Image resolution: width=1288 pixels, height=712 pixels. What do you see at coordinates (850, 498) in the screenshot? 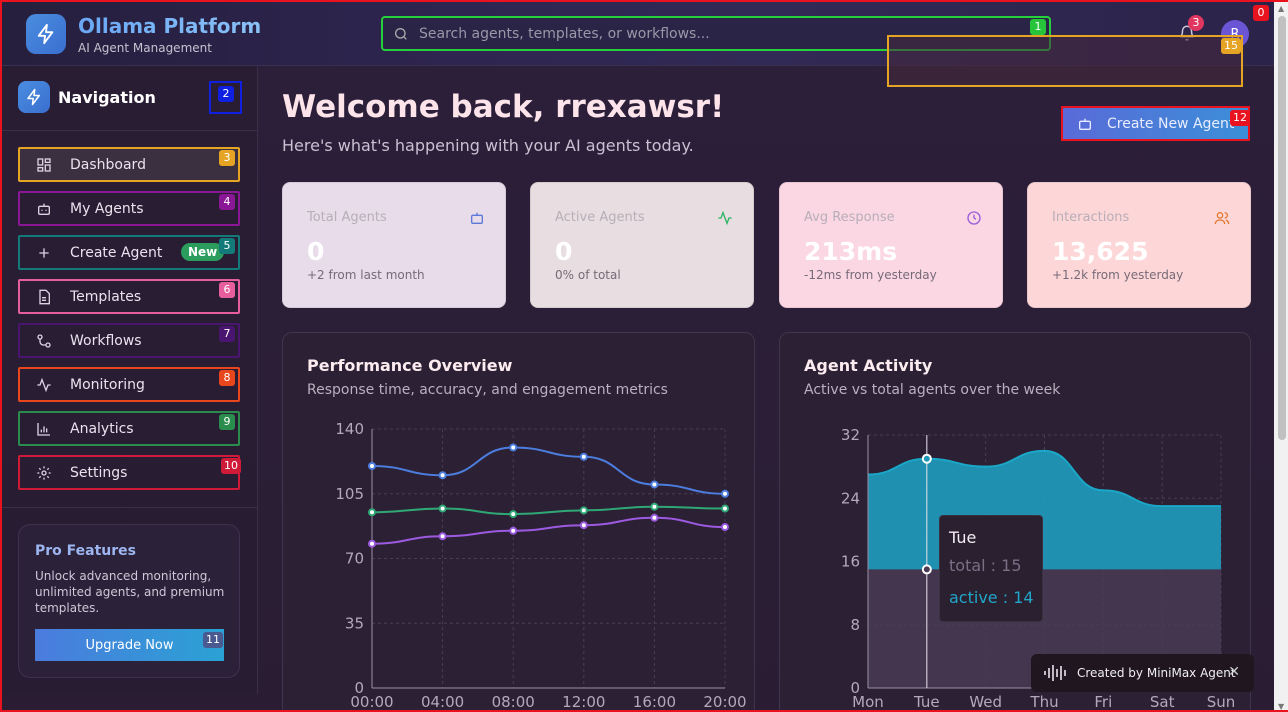
I see `y-tick-label: 24` at bounding box center [850, 498].